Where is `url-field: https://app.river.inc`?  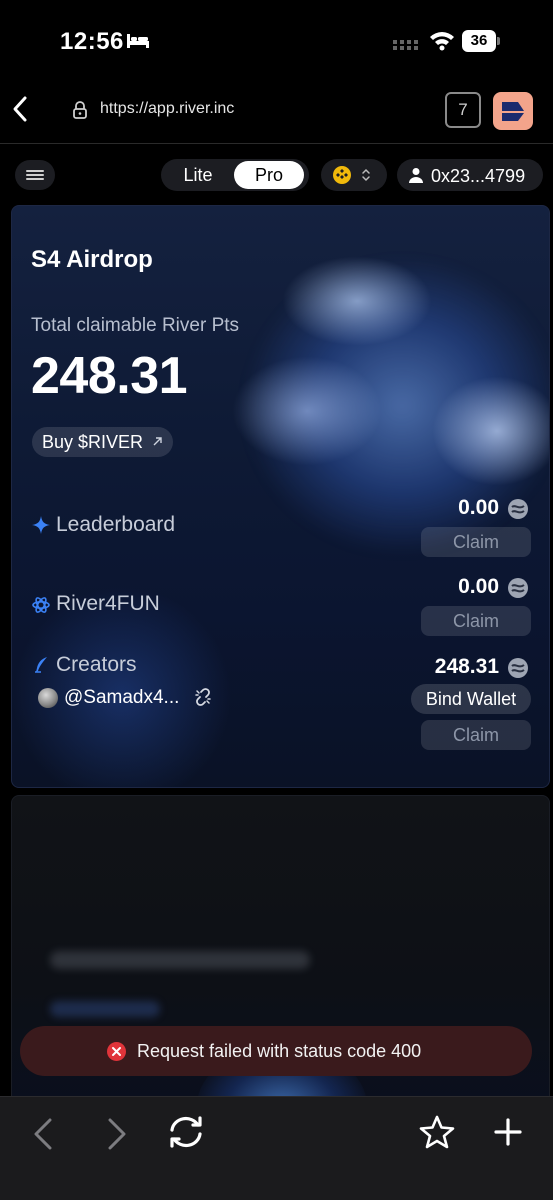
url-field: https://app.river.inc is located at coordinates (167, 109).